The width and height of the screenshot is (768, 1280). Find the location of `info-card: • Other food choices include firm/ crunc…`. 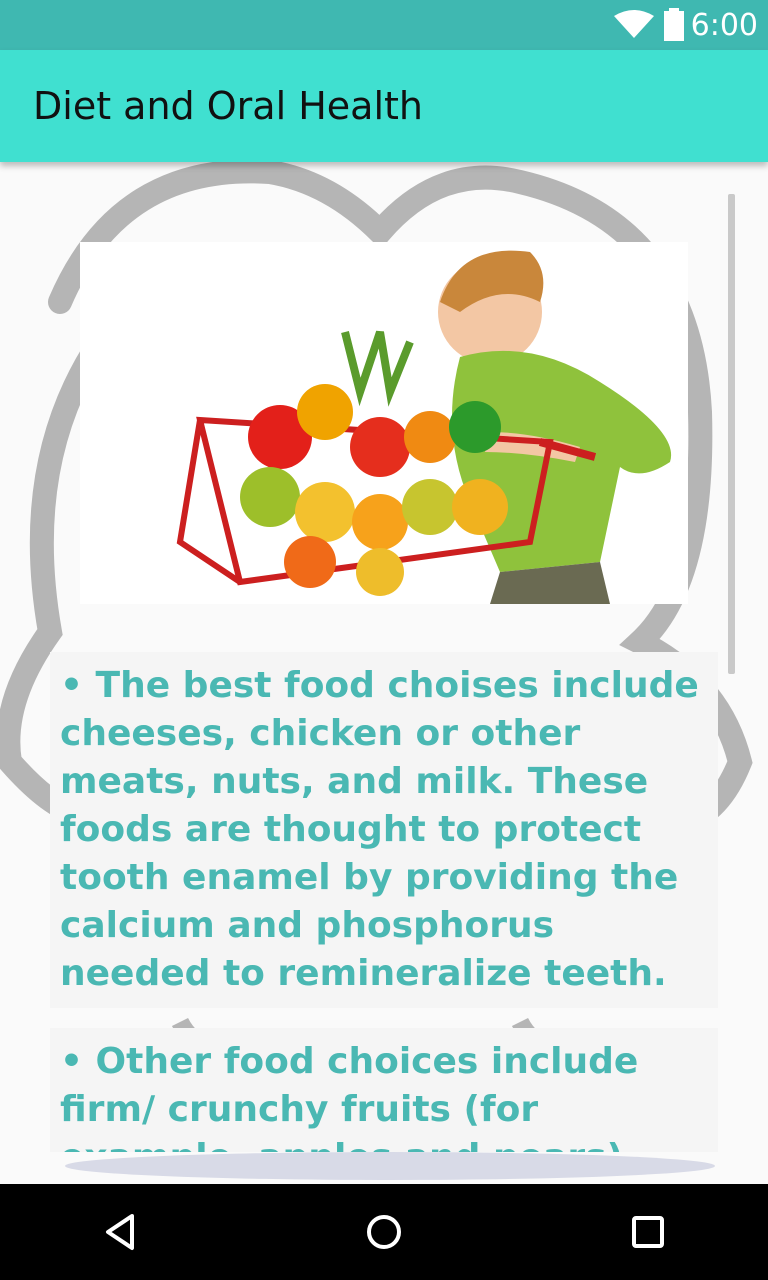

info-card: • Other food choices include firm/ crunc… is located at coordinates (384, 1090).